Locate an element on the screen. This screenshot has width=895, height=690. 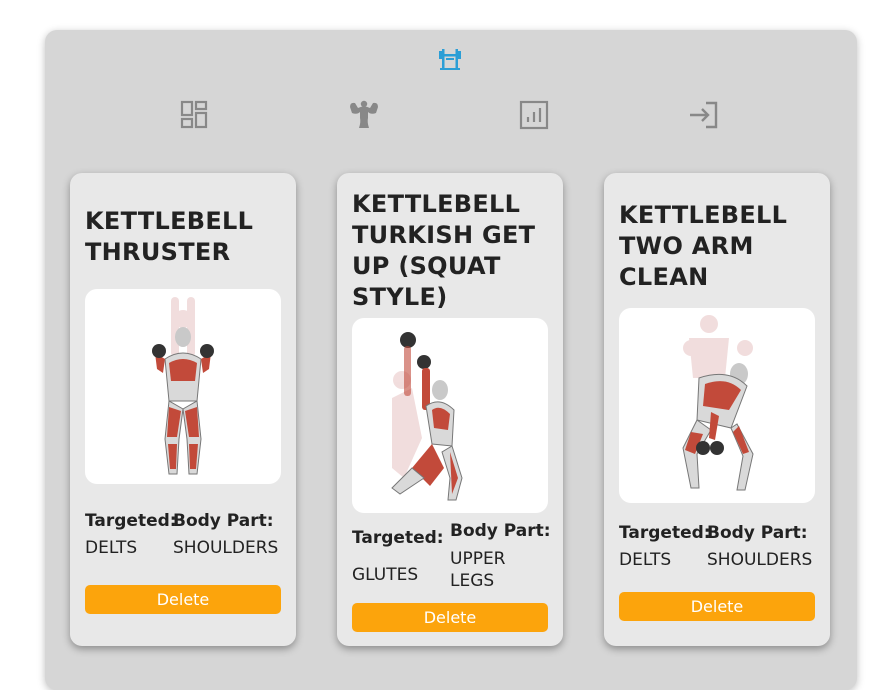
login-icon is located at coordinates (704, 115).